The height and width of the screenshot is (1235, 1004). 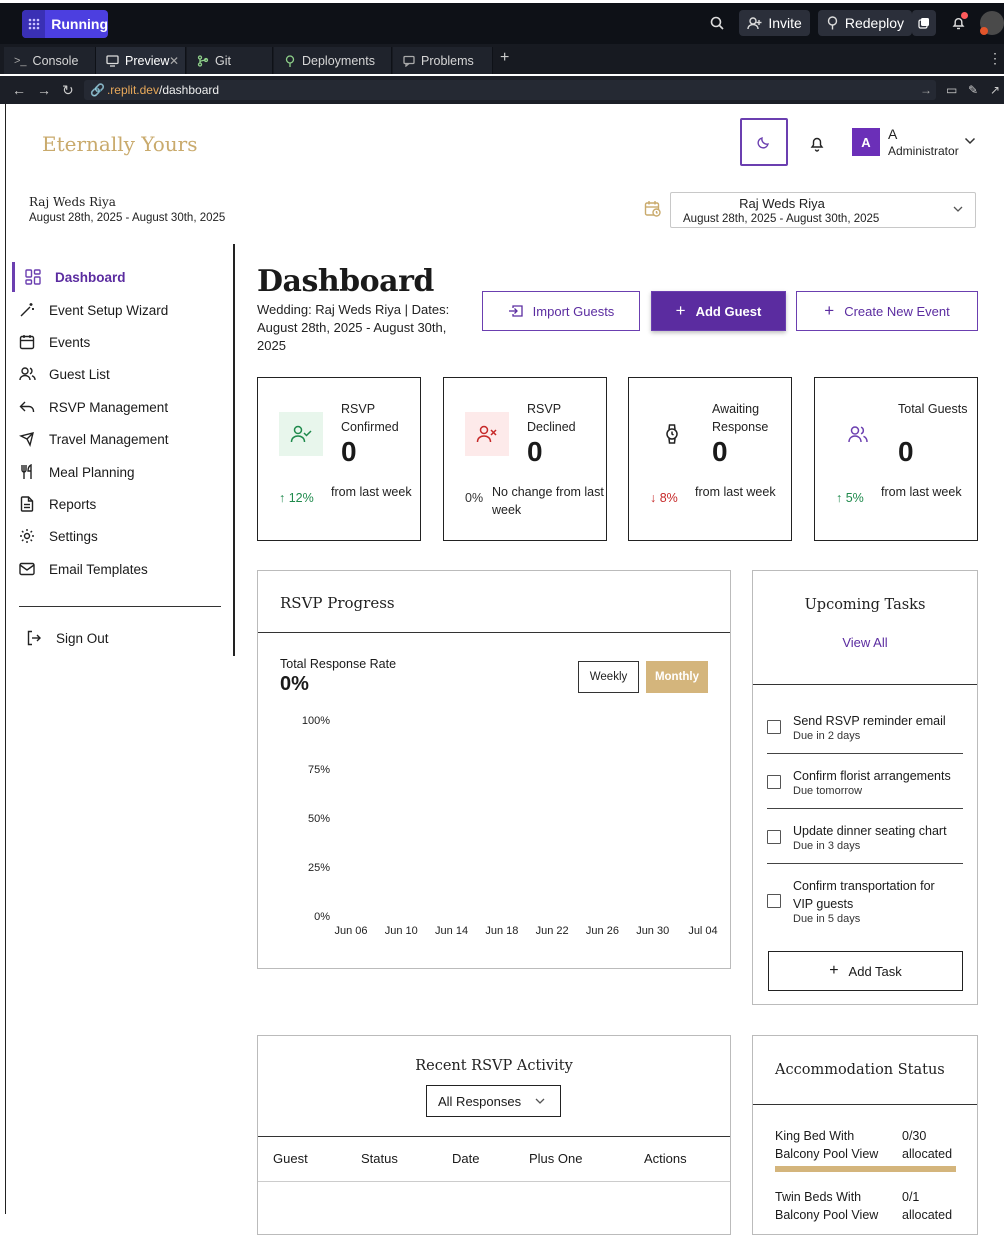 What do you see at coordinates (230, 60) in the screenshot?
I see `tab-git: Git` at bounding box center [230, 60].